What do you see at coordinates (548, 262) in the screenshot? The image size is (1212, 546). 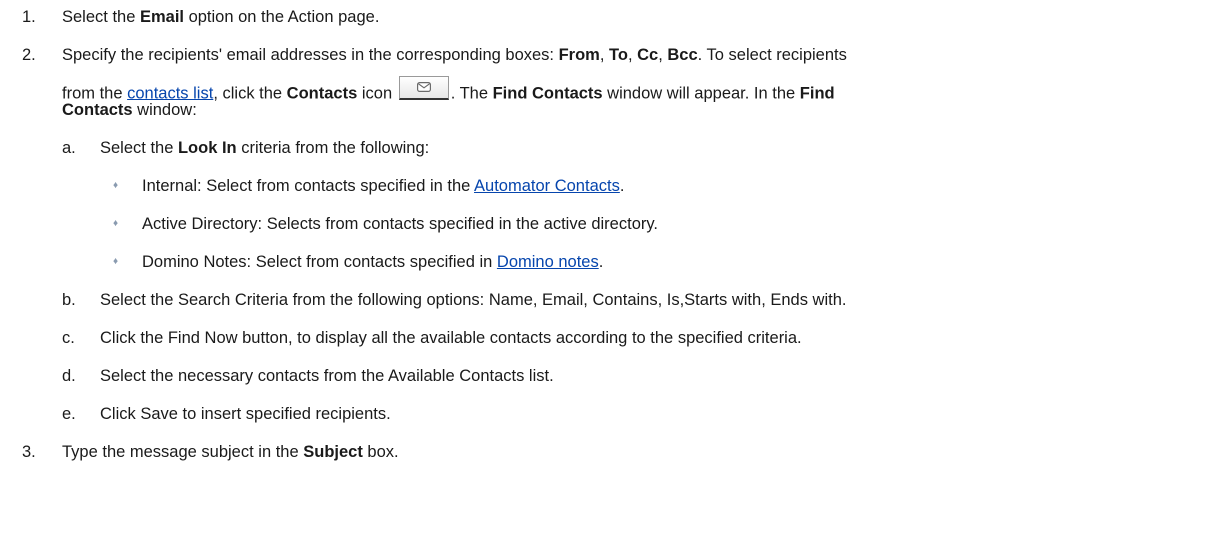 I see `domino-notes-link: Domino notes` at bounding box center [548, 262].